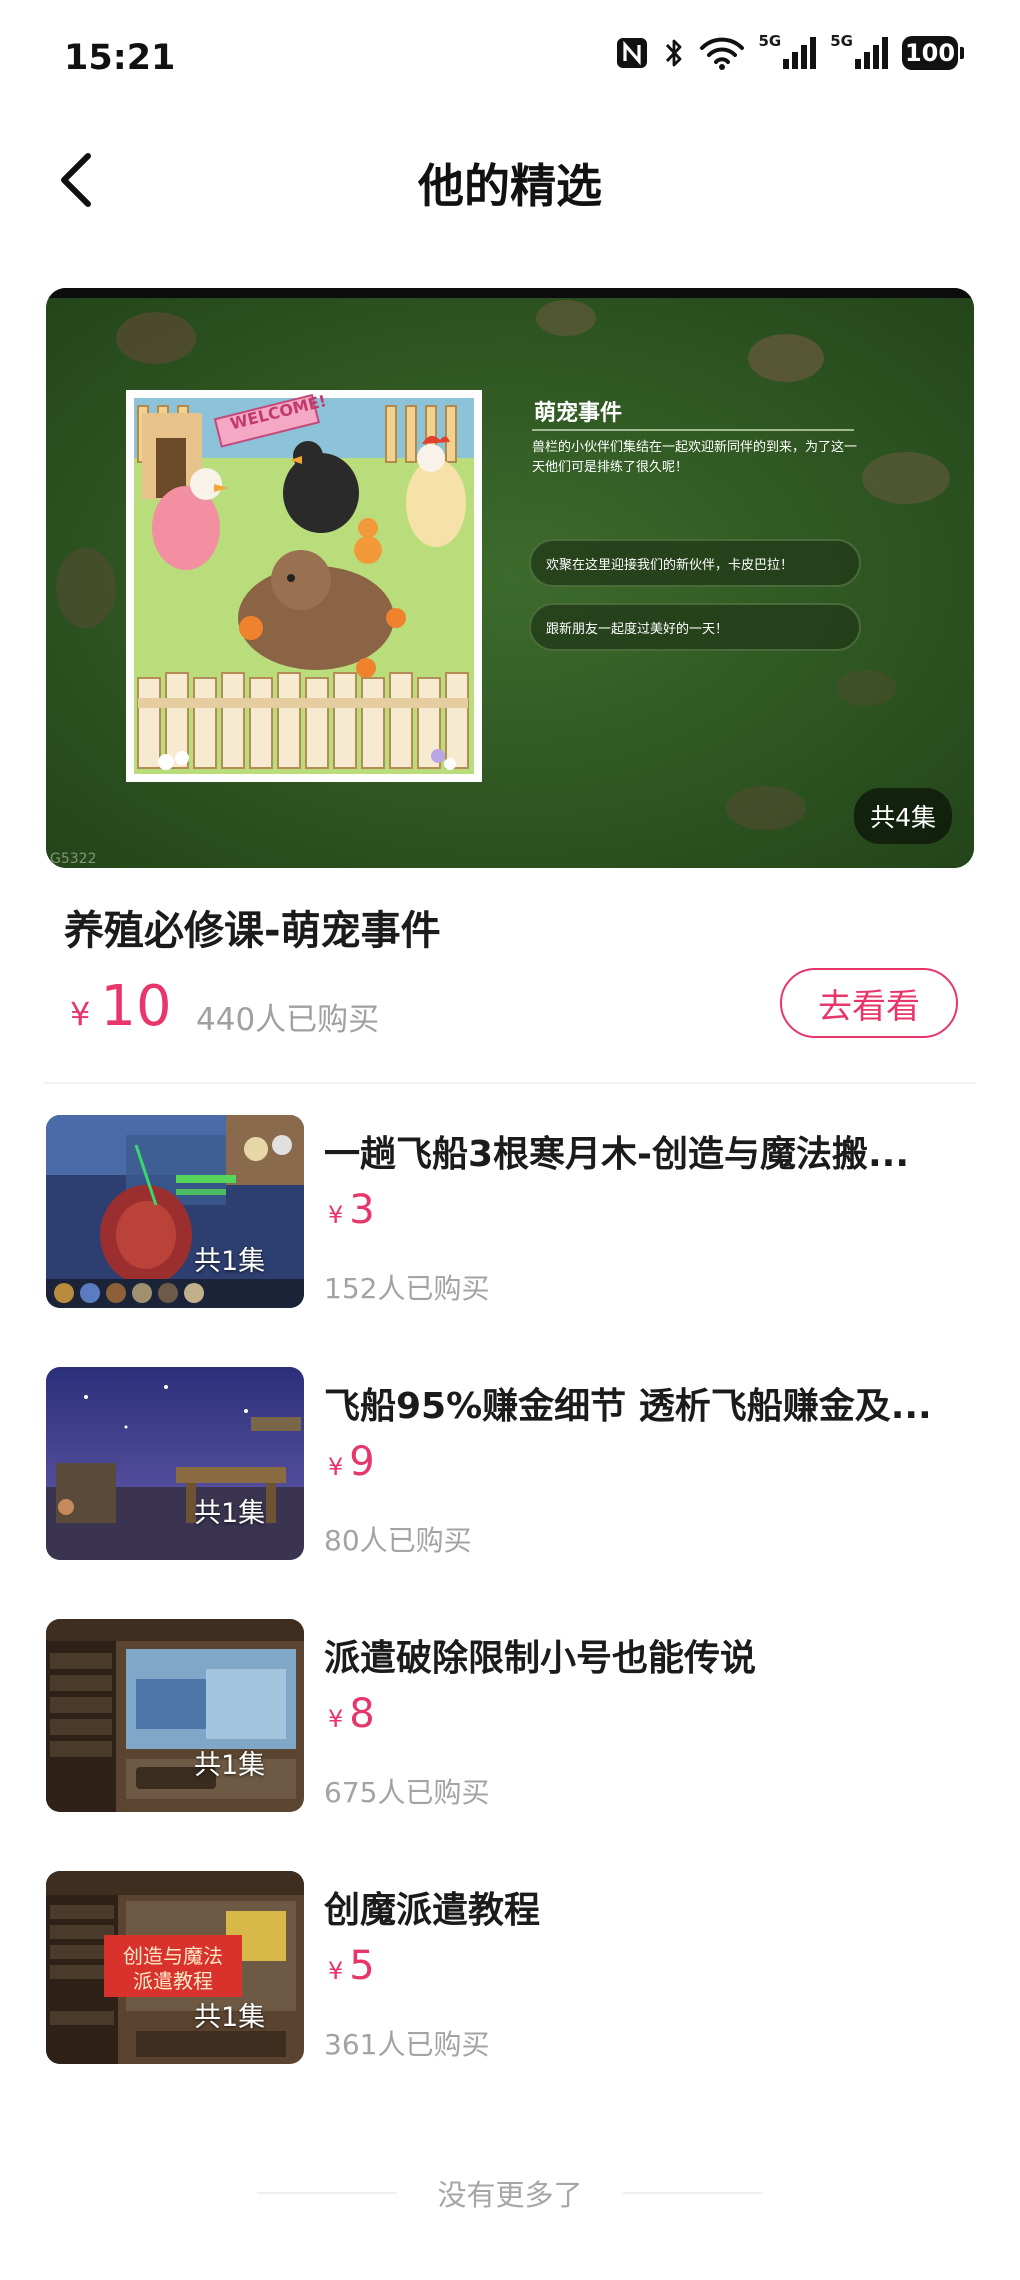 The height and width of the screenshot is (2280, 1020). Describe the element at coordinates (511, 1463) in the screenshot. I see `list-item: 共1集 飞船95%赚金细节 透析飞船赚金及... ¥ 9 80人已购买` at that location.